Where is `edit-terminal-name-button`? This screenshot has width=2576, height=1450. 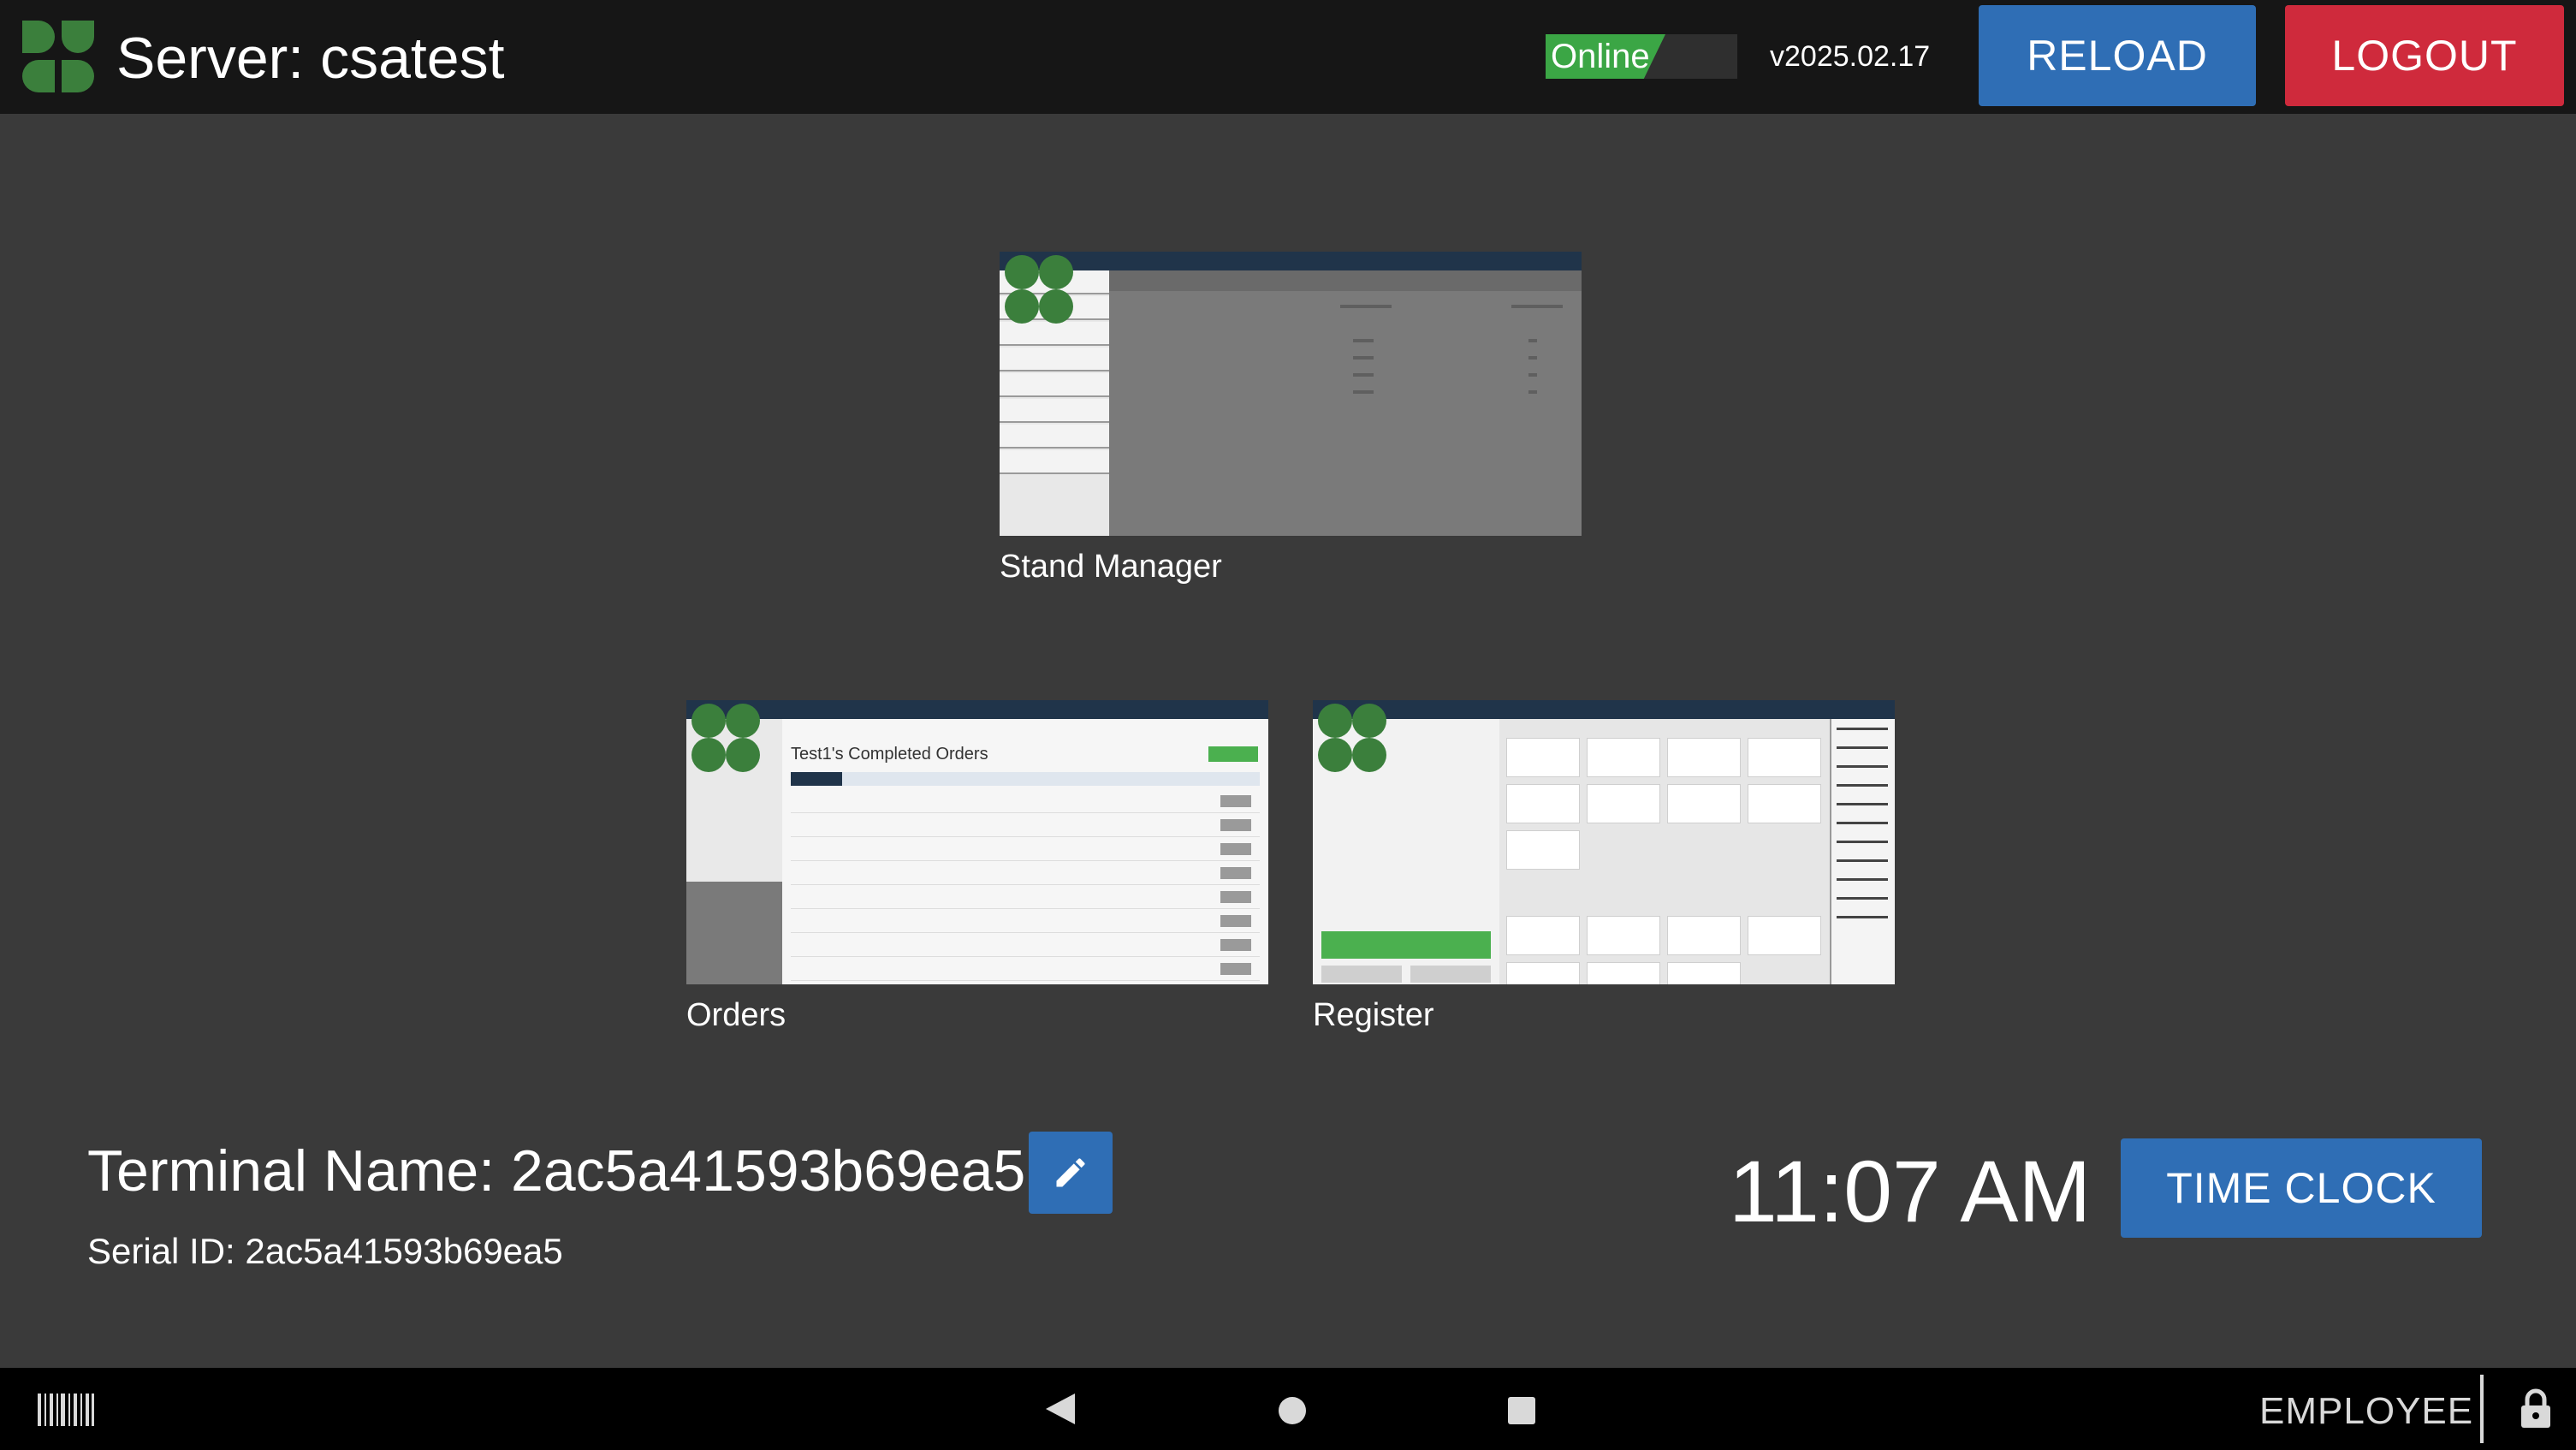 edit-terminal-name-button is located at coordinates (1071, 1173).